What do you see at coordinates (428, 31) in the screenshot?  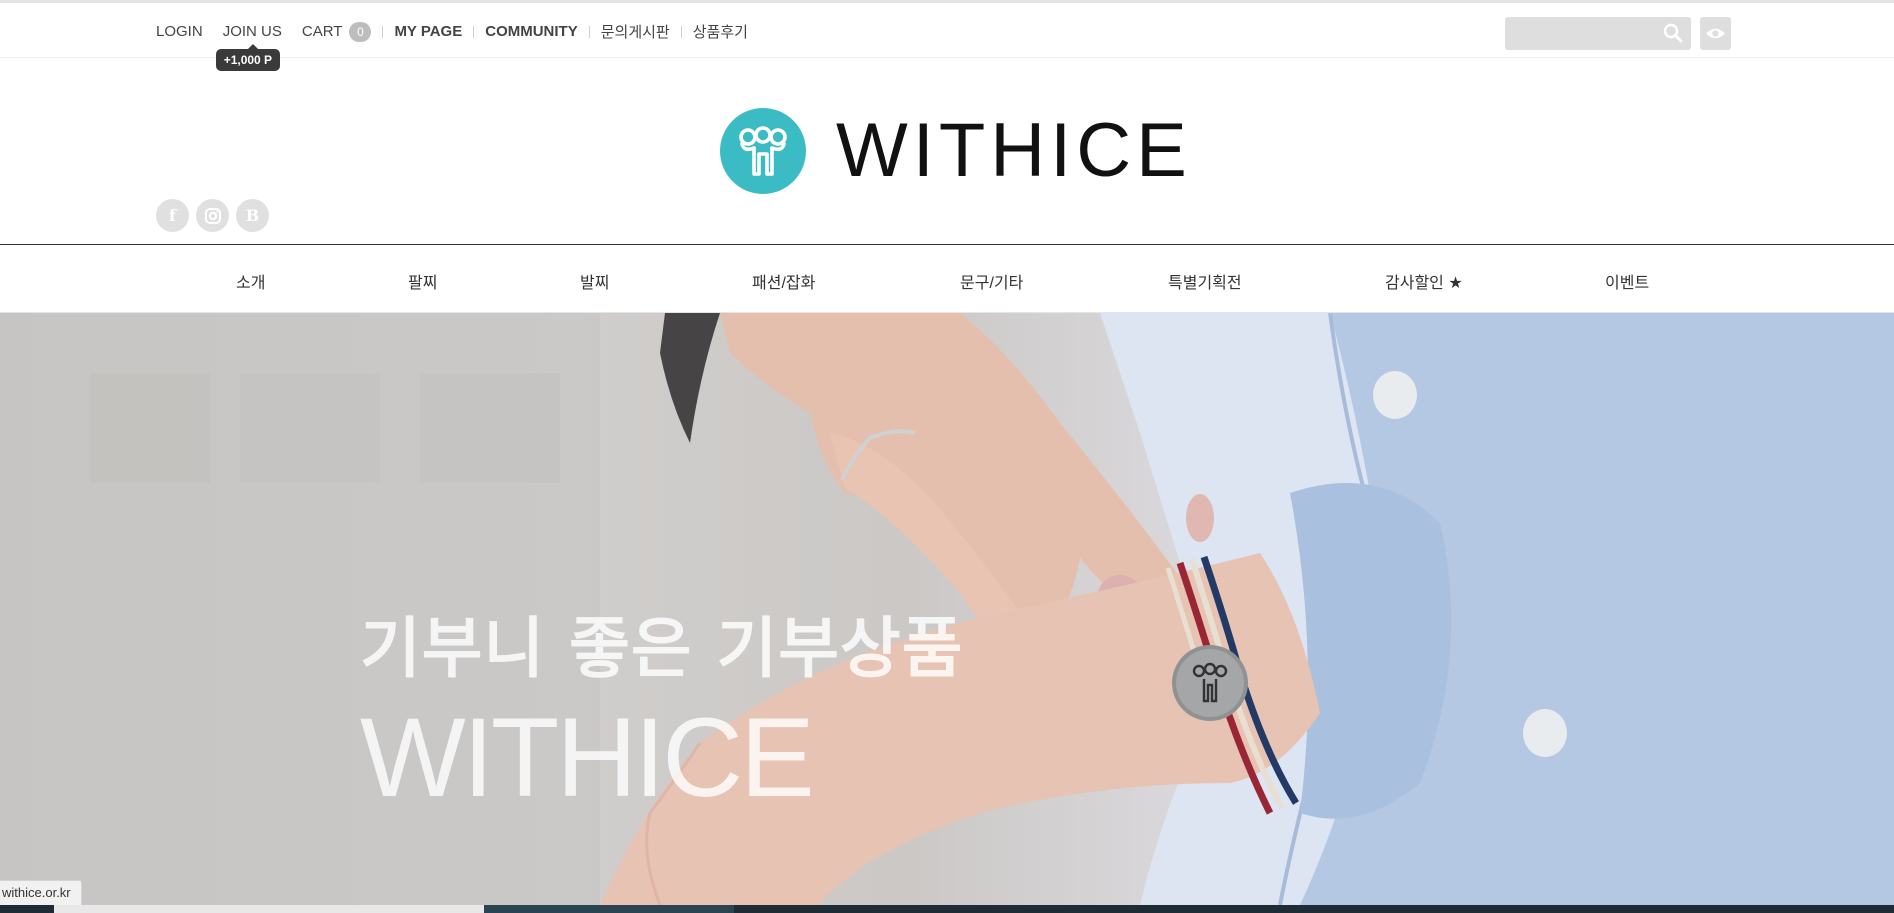 I see `my-page-link: MY PAGE` at bounding box center [428, 31].